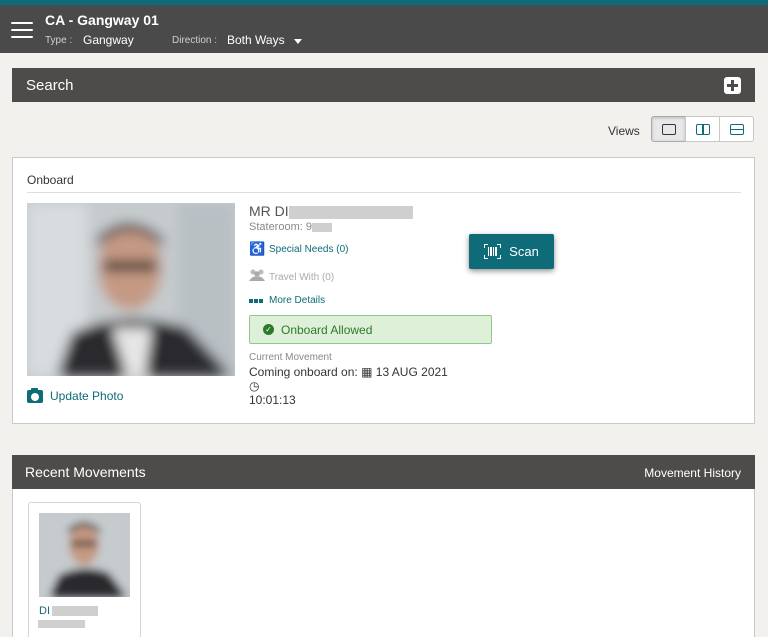  What do you see at coordinates (302, 277) in the screenshot?
I see `travel-with-label: Travel With (0)` at bounding box center [302, 277].